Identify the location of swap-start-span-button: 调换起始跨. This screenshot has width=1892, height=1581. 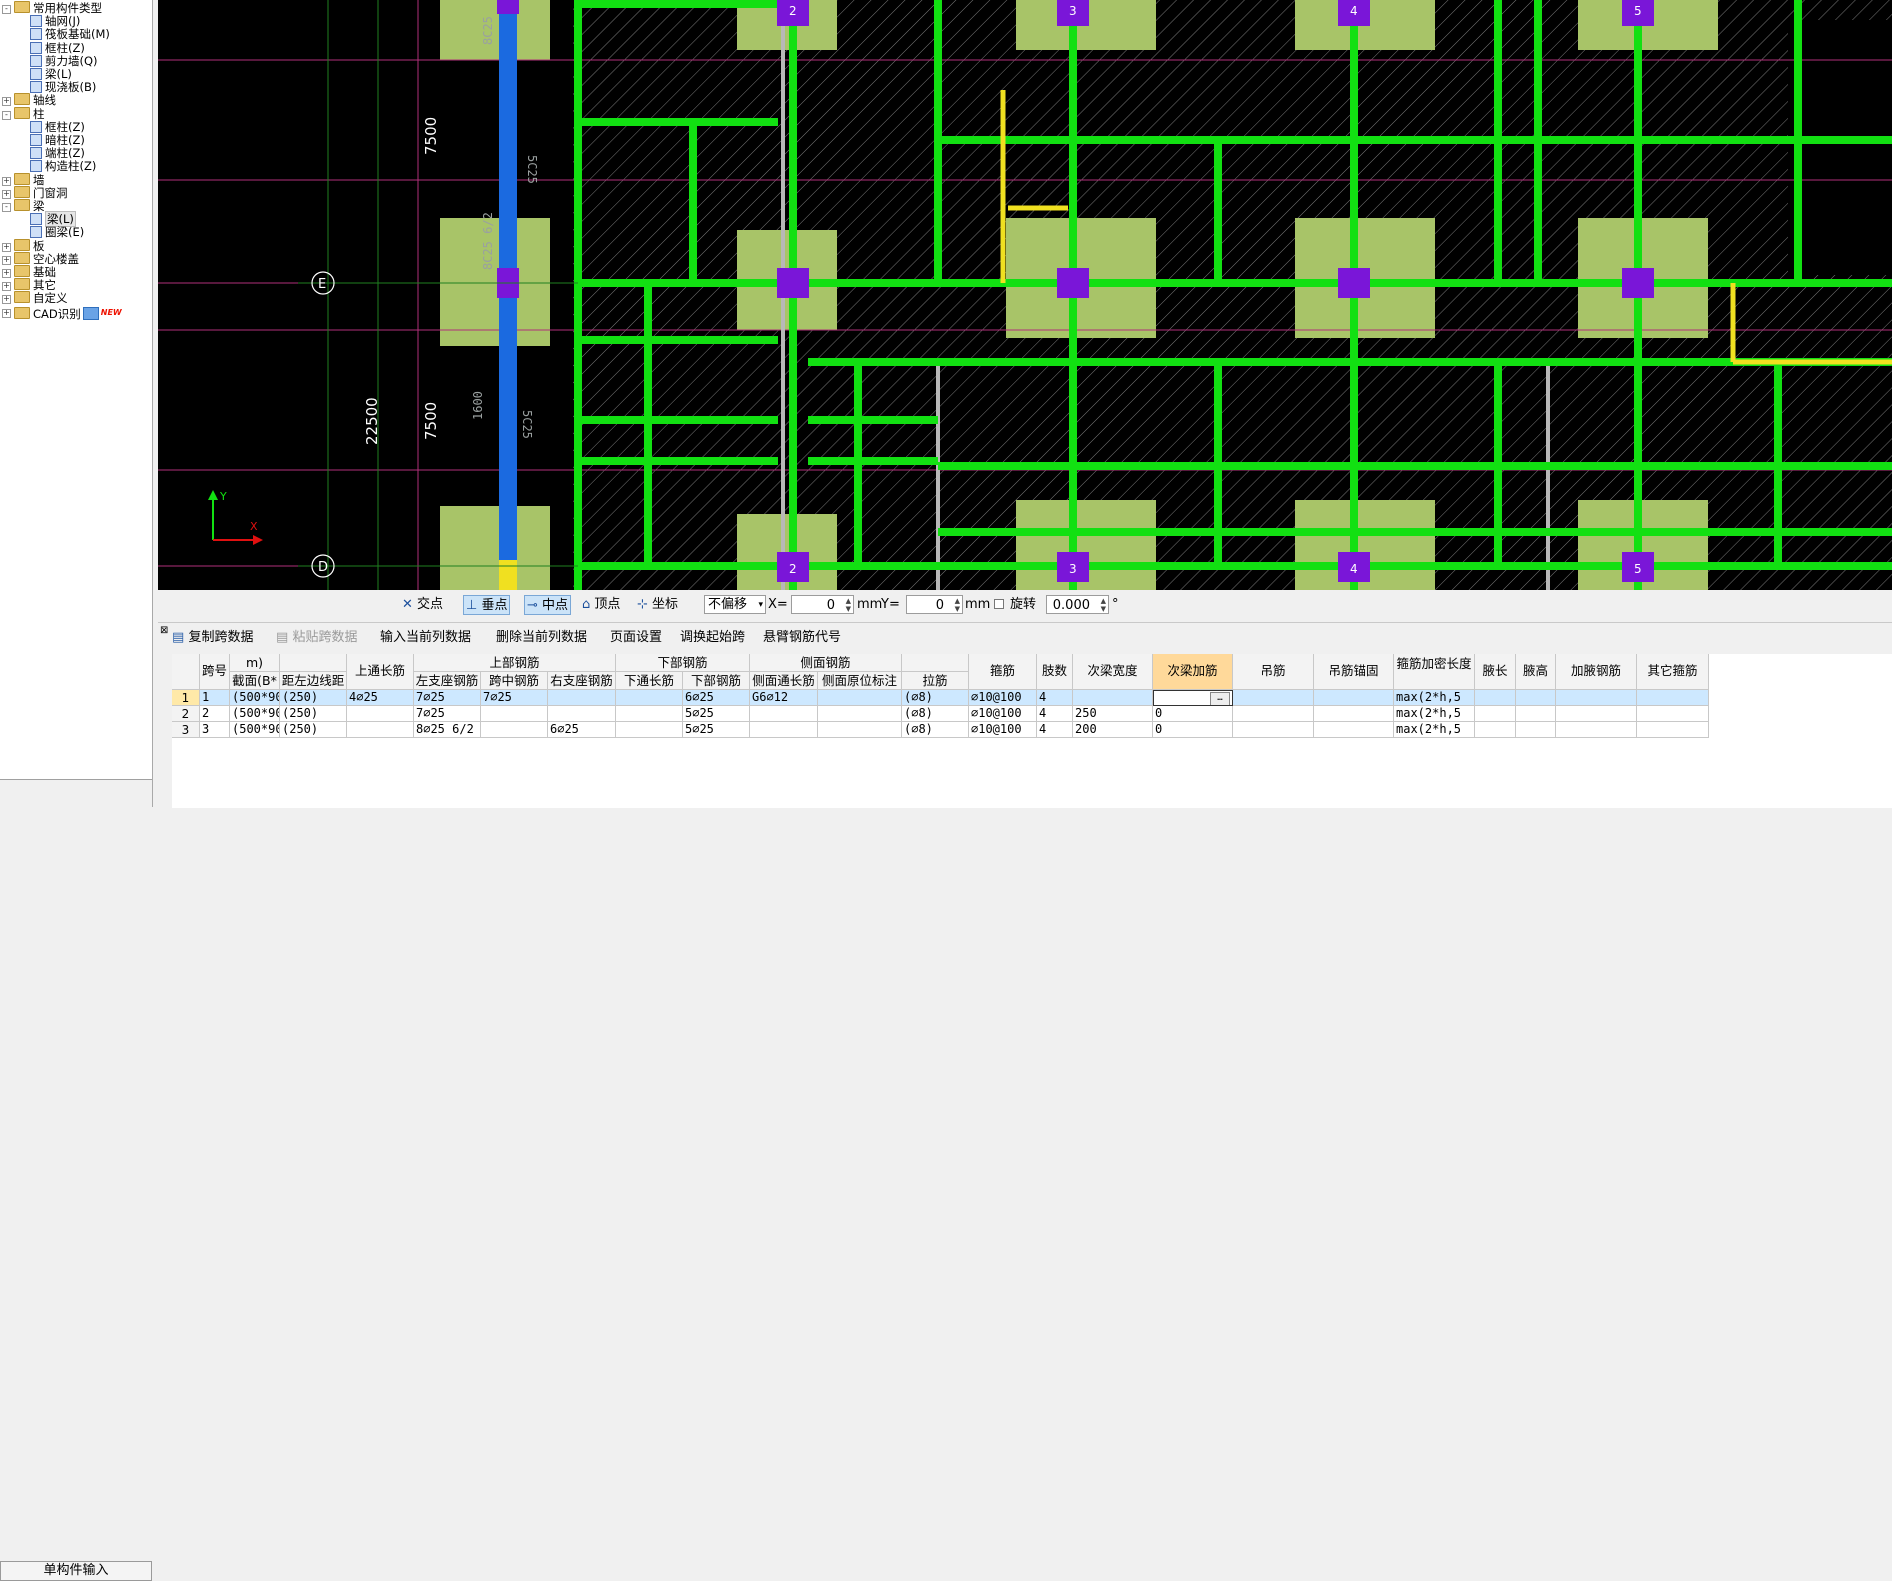
(712, 638).